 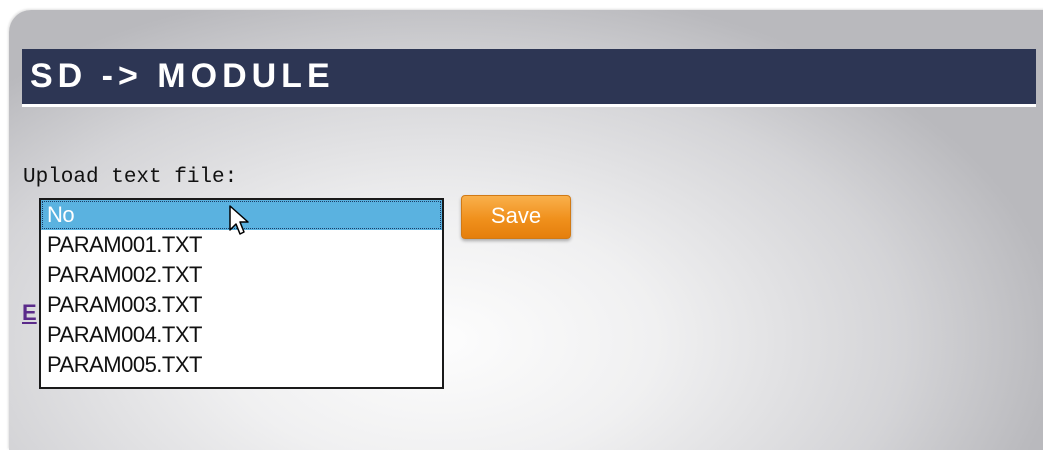 I want to click on save-button: Save, so click(x=516, y=217).